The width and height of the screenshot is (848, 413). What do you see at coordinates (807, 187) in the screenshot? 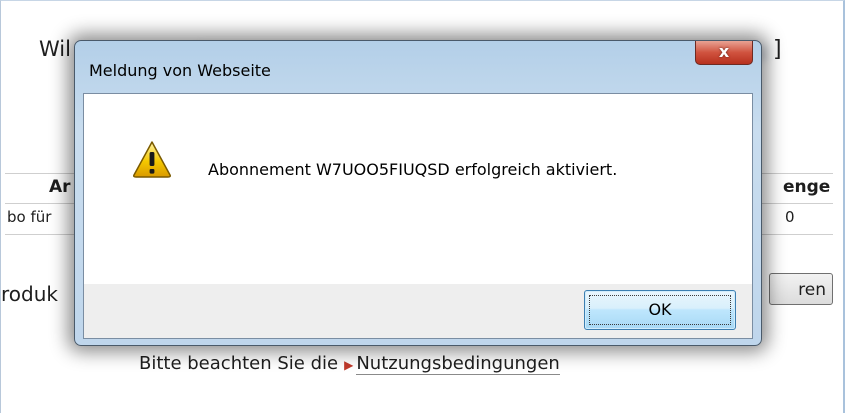
I see `table-header-right: enge` at bounding box center [807, 187].